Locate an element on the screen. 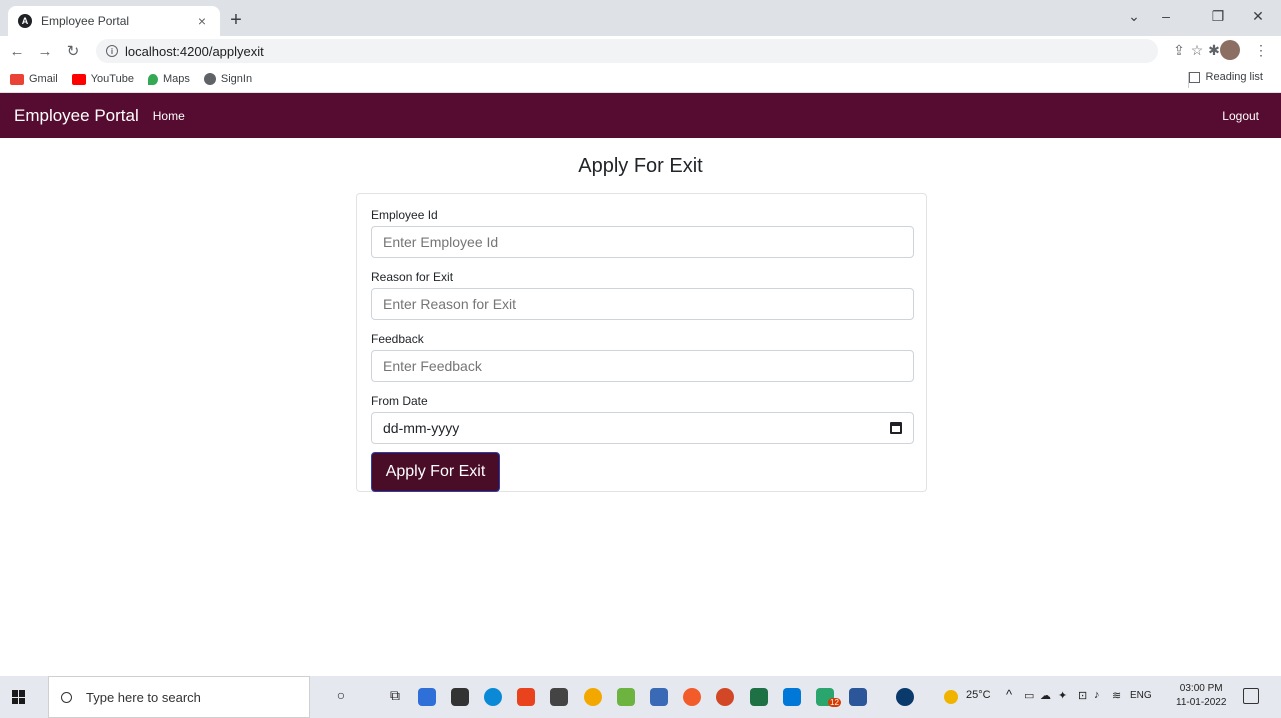 This screenshot has width=1281, height=718. share-icon: ⇪ is located at coordinates (1179, 50).